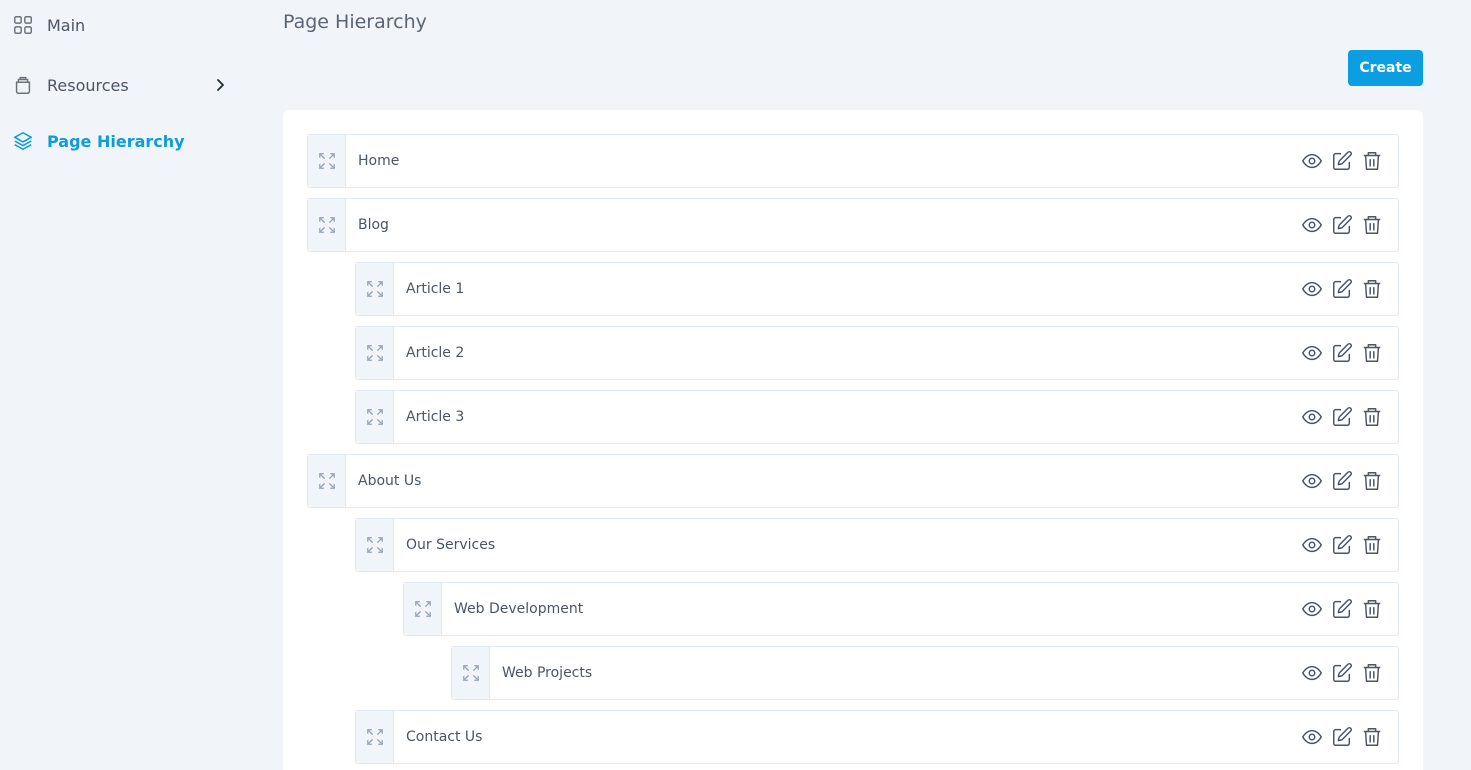 The width and height of the screenshot is (1471, 770). What do you see at coordinates (390, 481) in the screenshot?
I see `row-label: About Us` at bounding box center [390, 481].